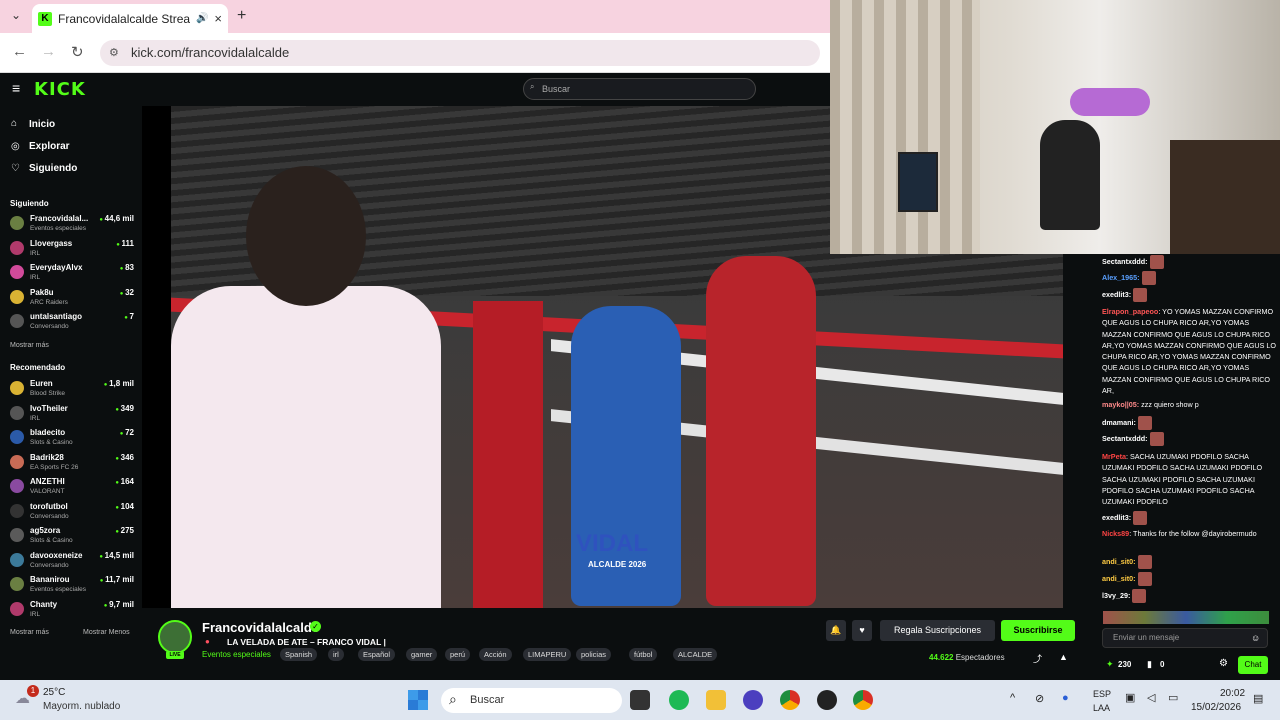 The width and height of the screenshot is (1280, 720). I want to click on emoji-icon: ☺, so click(1255, 638).